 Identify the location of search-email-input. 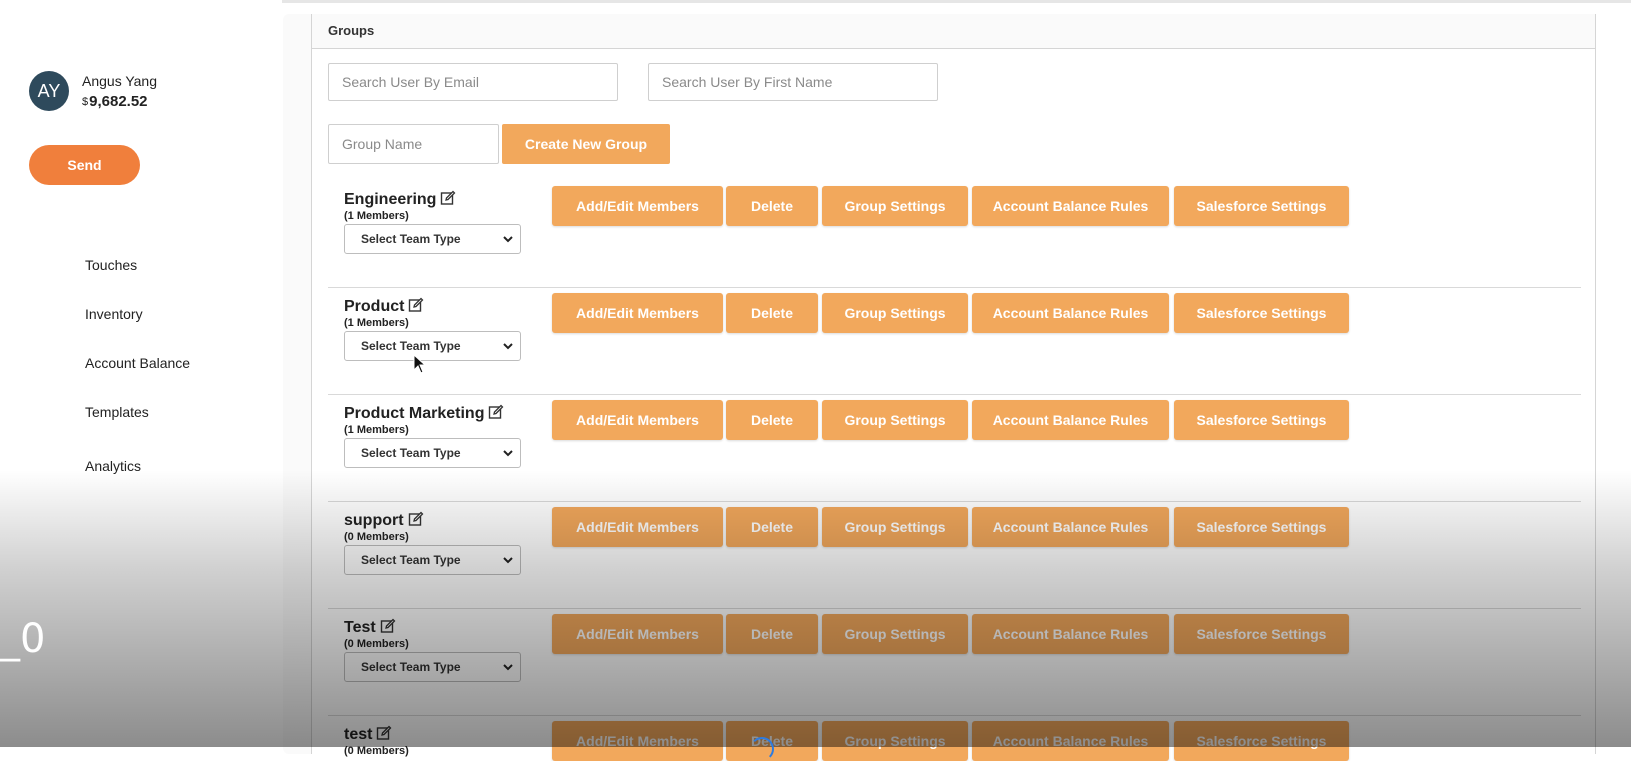
(473, 82).